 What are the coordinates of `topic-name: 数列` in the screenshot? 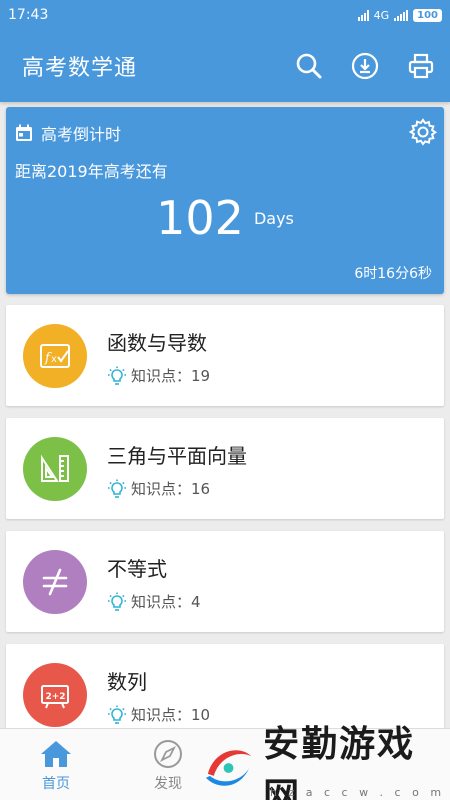 It's located at (127, 682).